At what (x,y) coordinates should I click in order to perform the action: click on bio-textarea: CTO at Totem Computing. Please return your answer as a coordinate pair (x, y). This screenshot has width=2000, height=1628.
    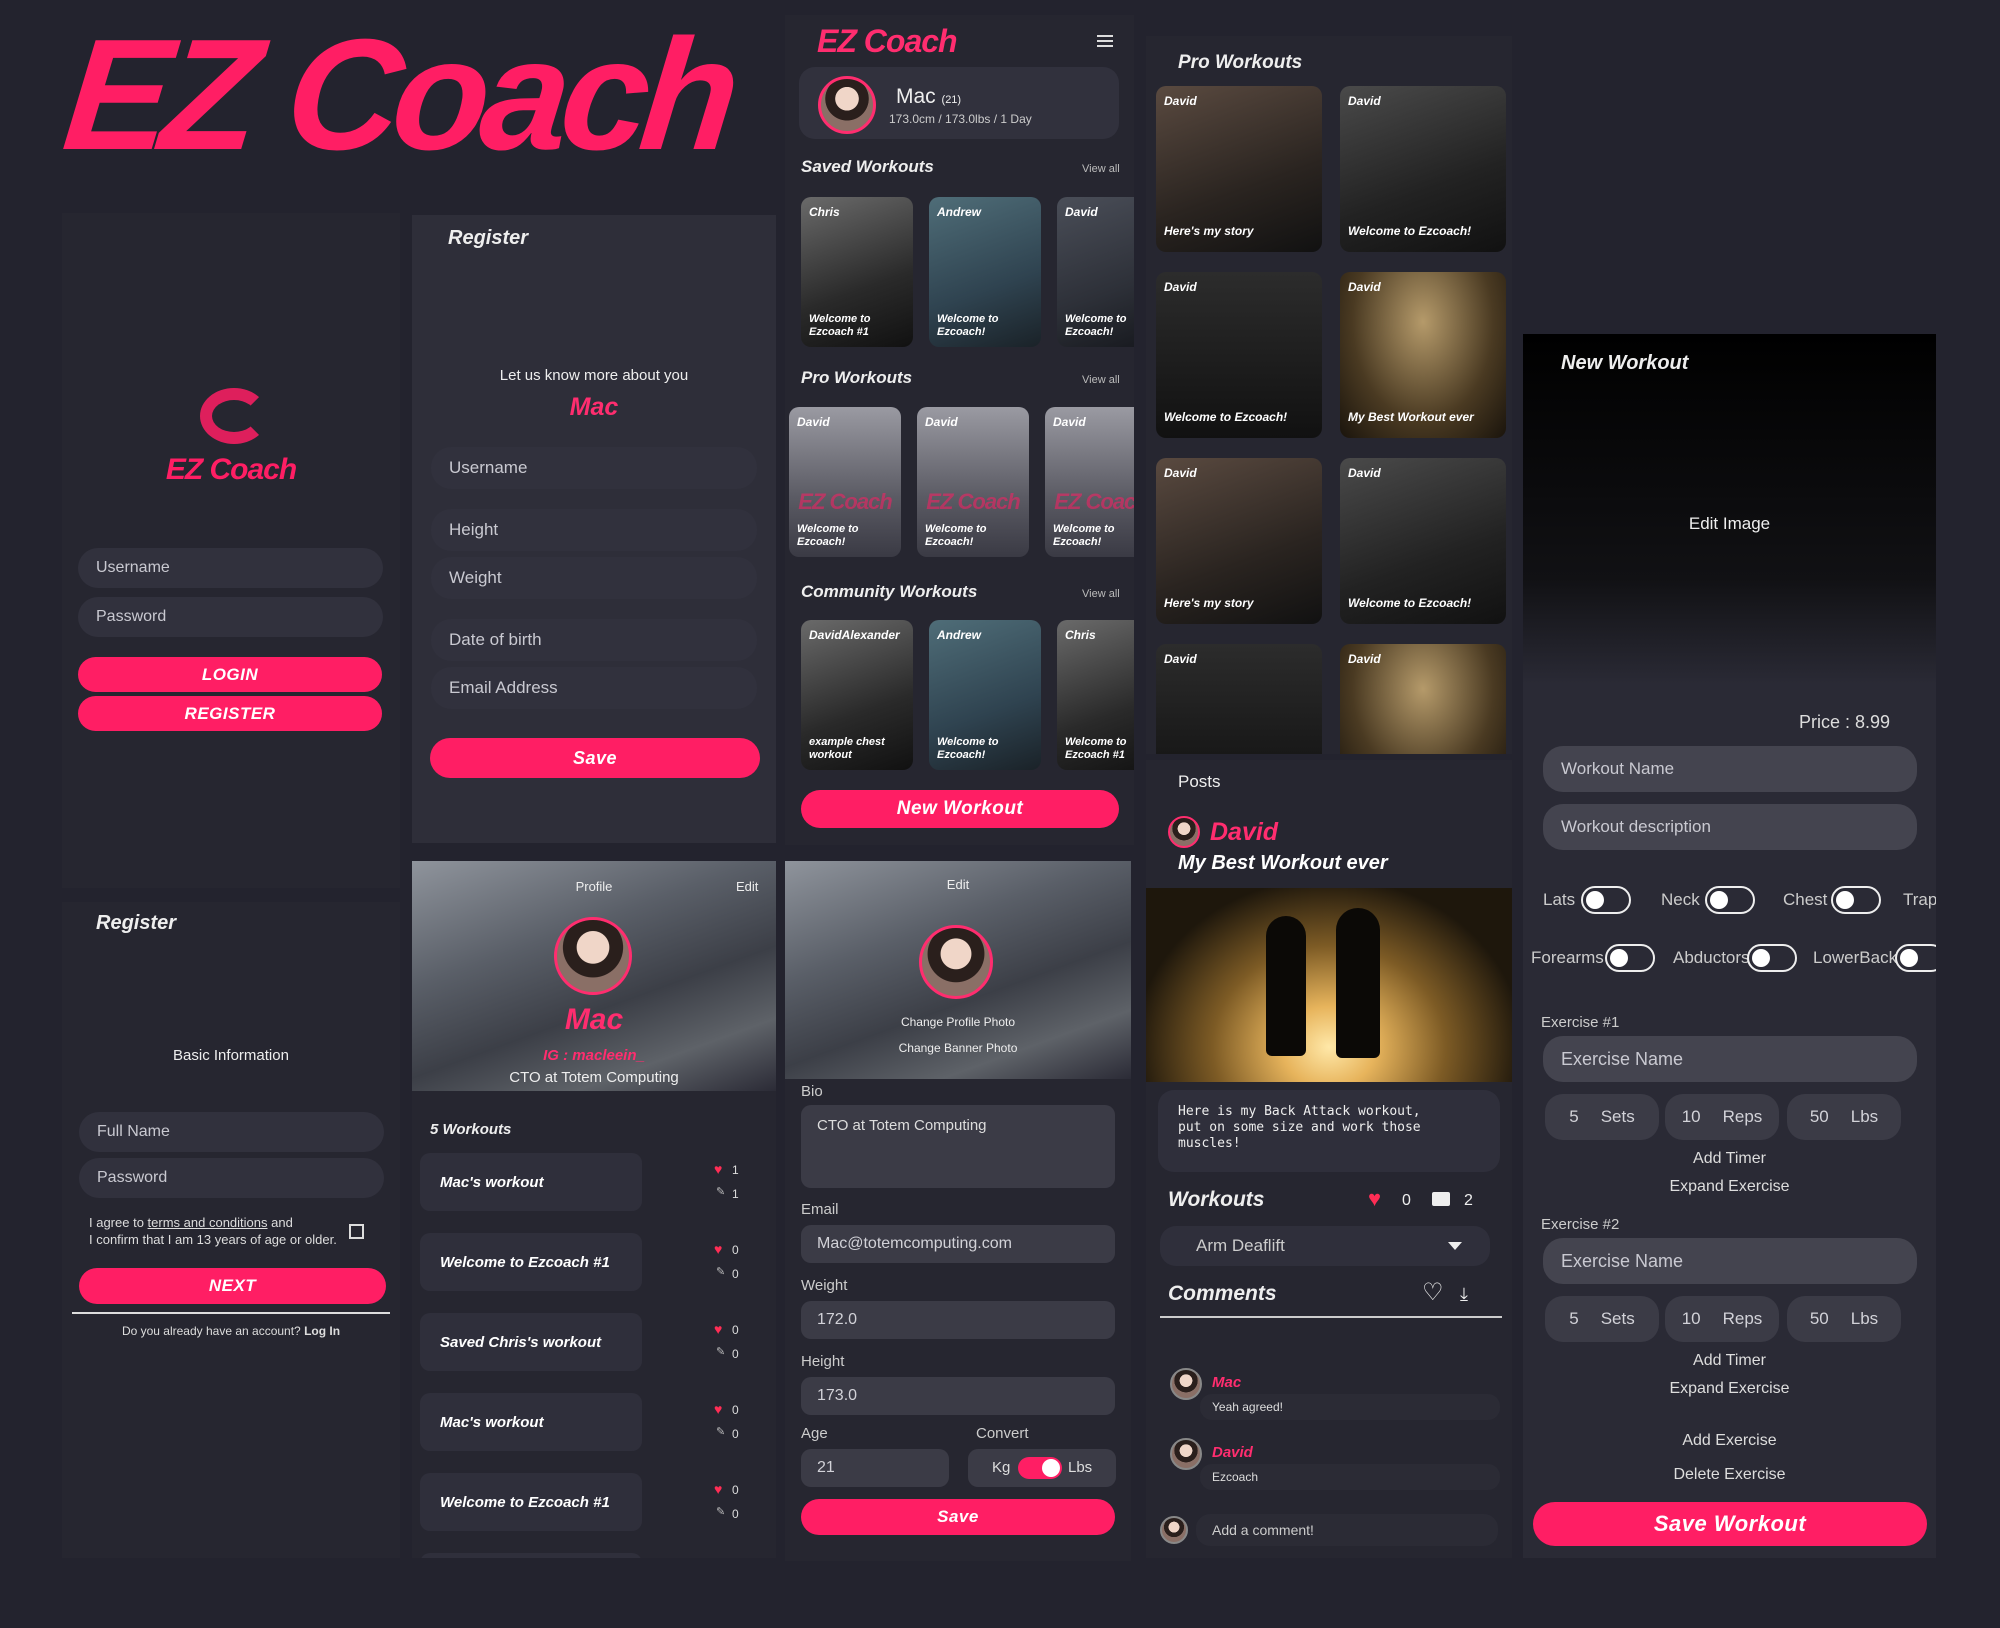
    Looking at the image, I should click on (958, 1146).